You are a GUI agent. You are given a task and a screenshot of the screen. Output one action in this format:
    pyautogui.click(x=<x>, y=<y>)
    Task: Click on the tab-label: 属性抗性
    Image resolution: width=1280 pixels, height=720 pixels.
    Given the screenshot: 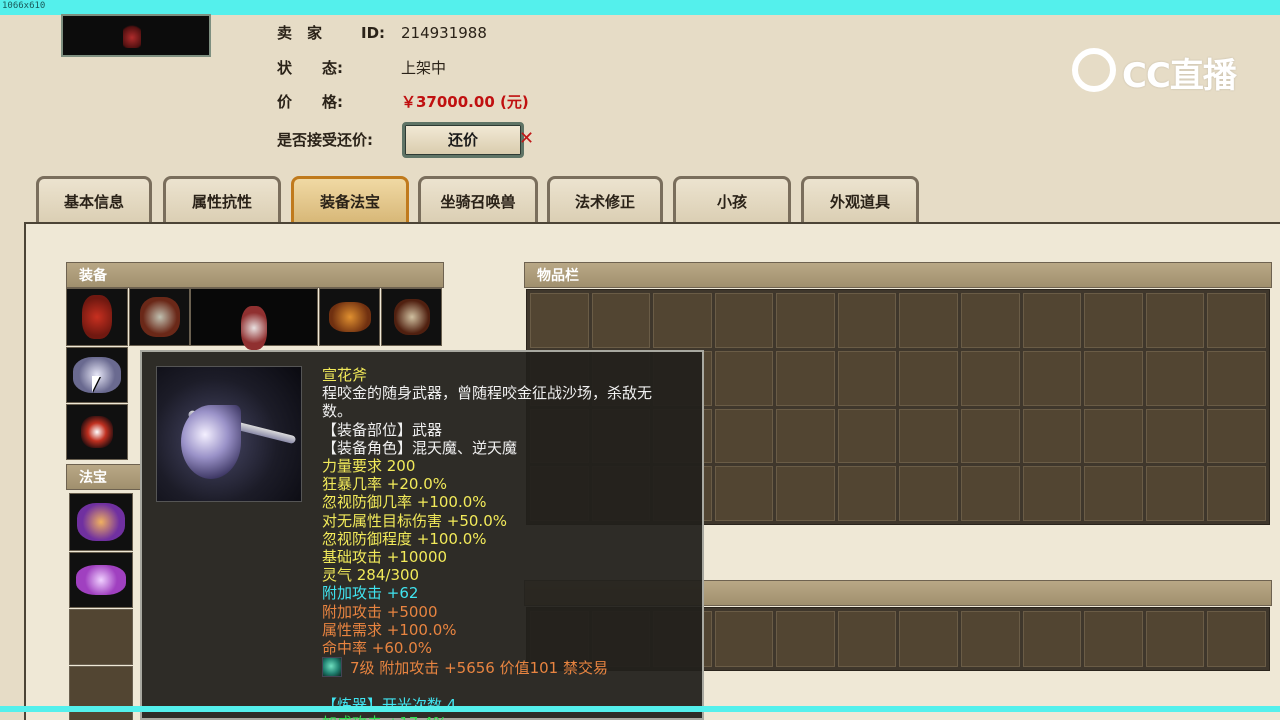 What is the action you would take?
    pyautogui.click(x=221, y=202)
    